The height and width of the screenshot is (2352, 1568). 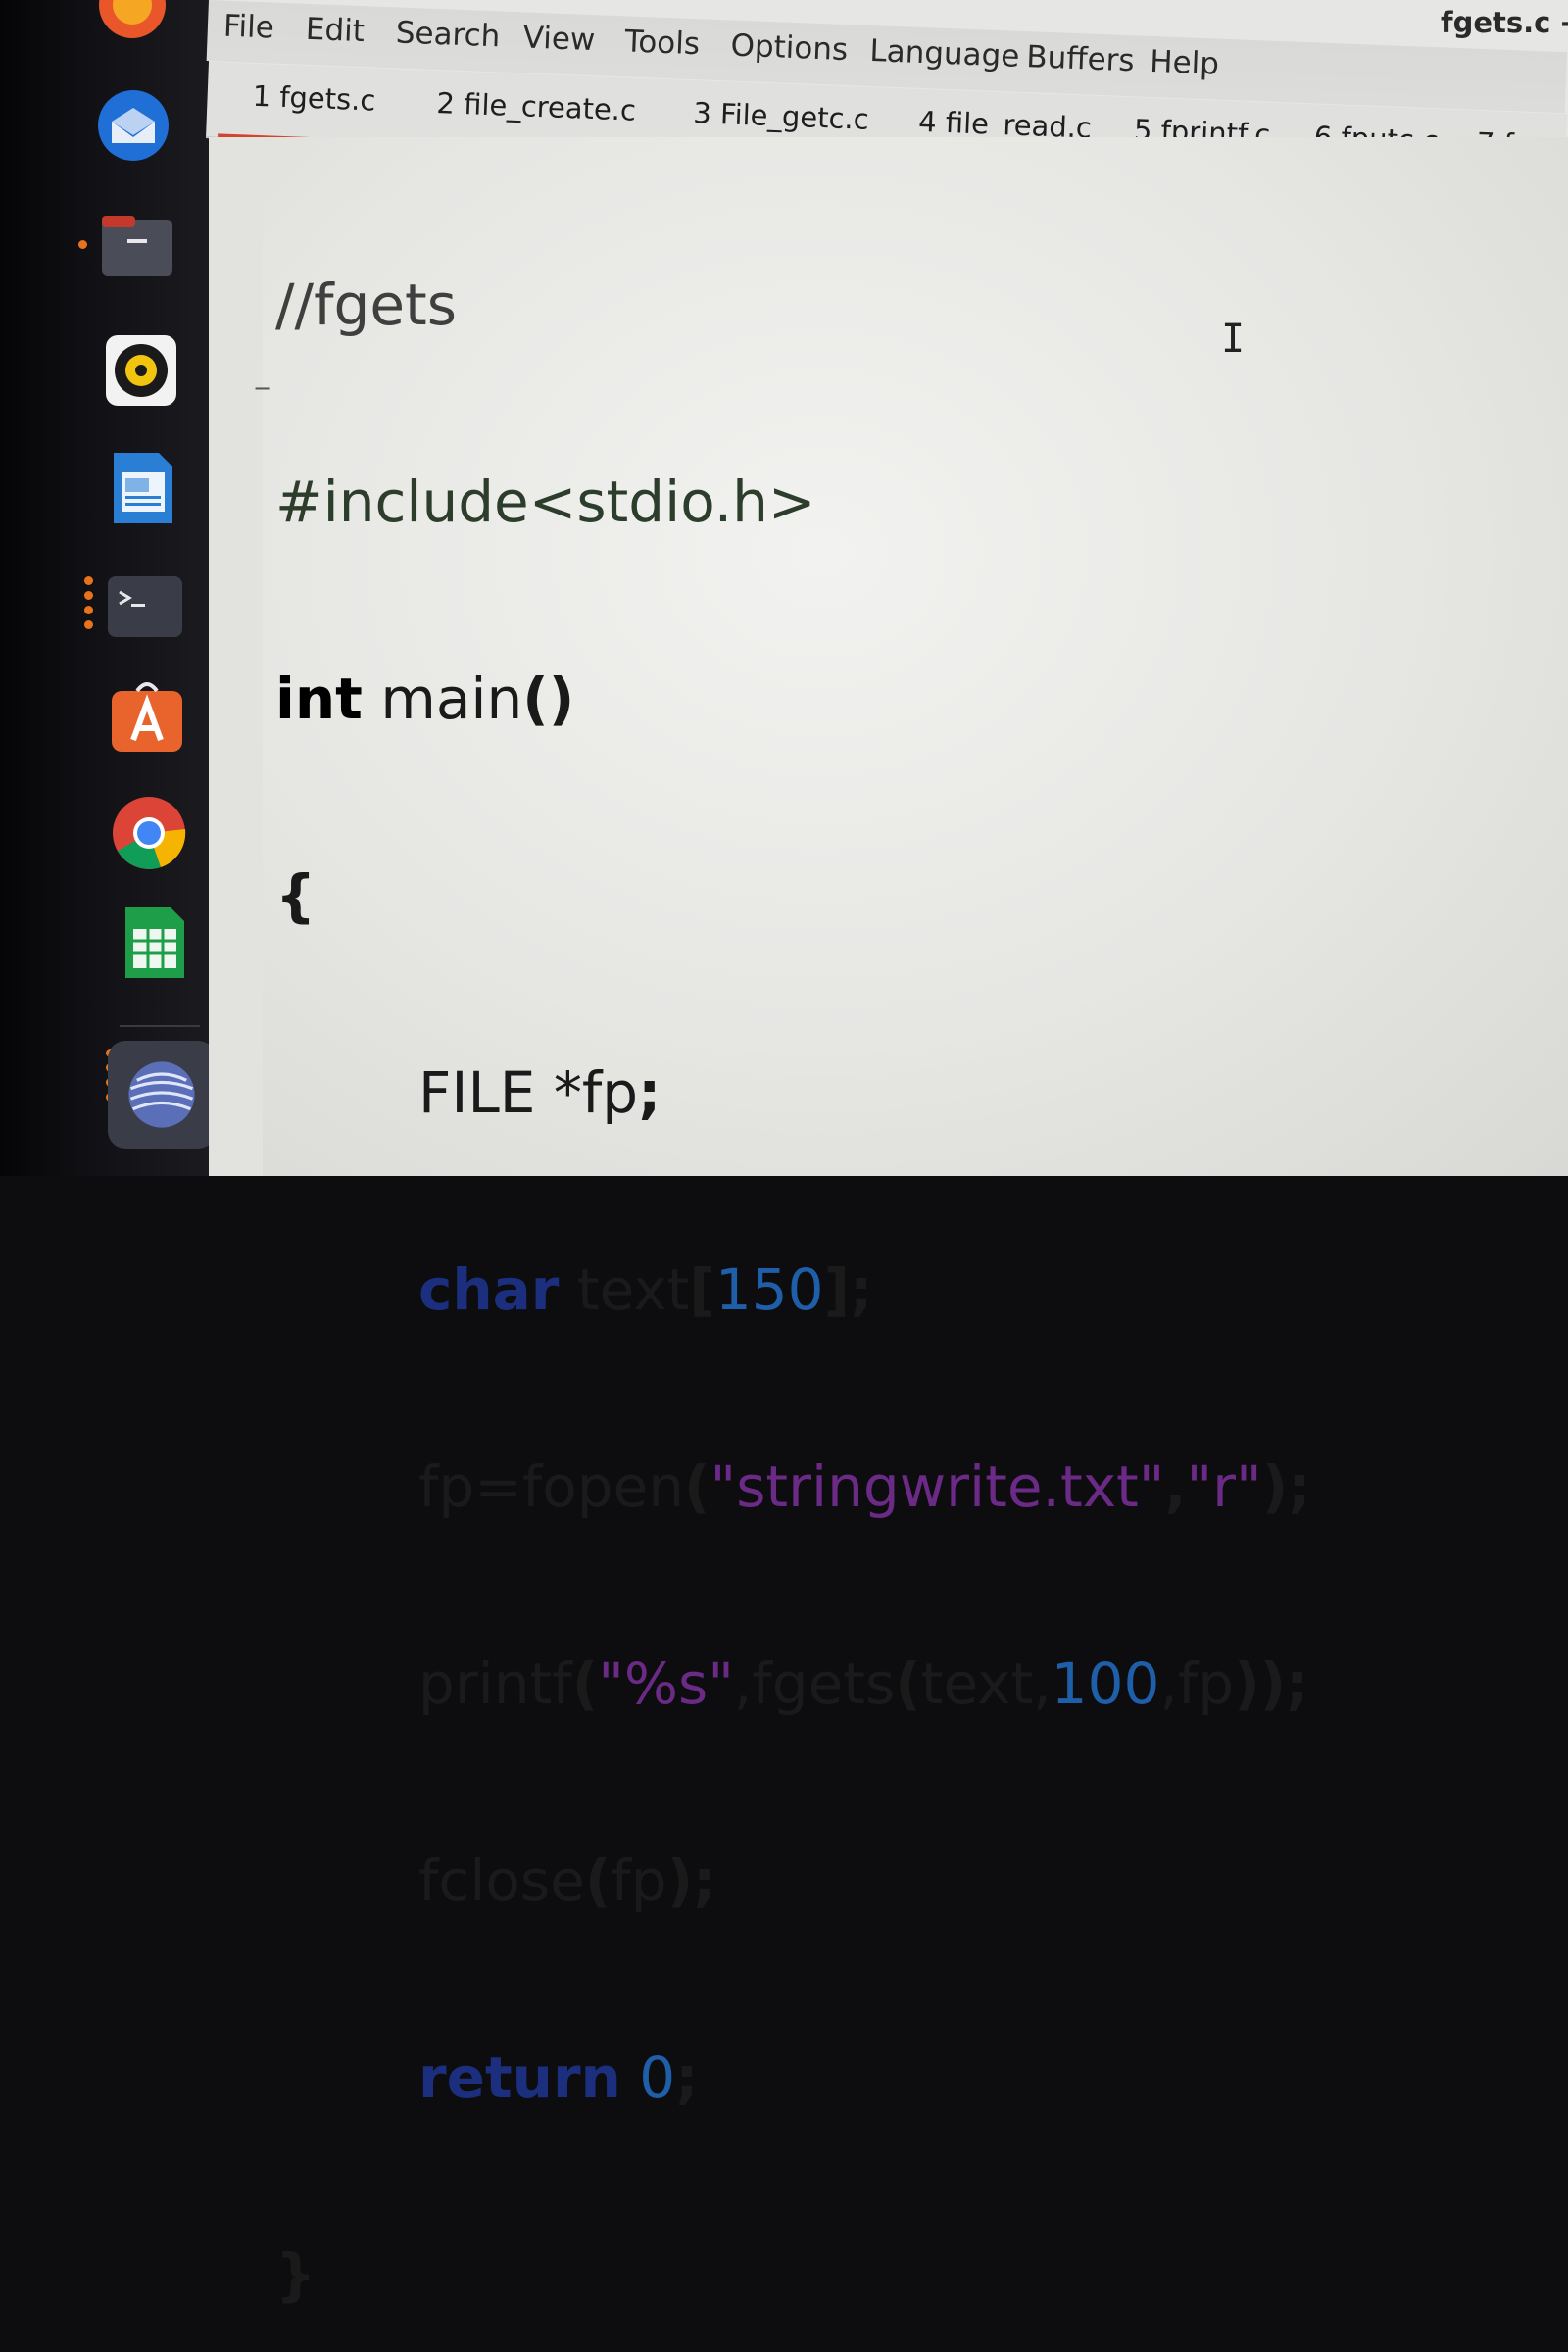 I want to click on identifier-token: ,fp, so click(x=1197, y=1683).